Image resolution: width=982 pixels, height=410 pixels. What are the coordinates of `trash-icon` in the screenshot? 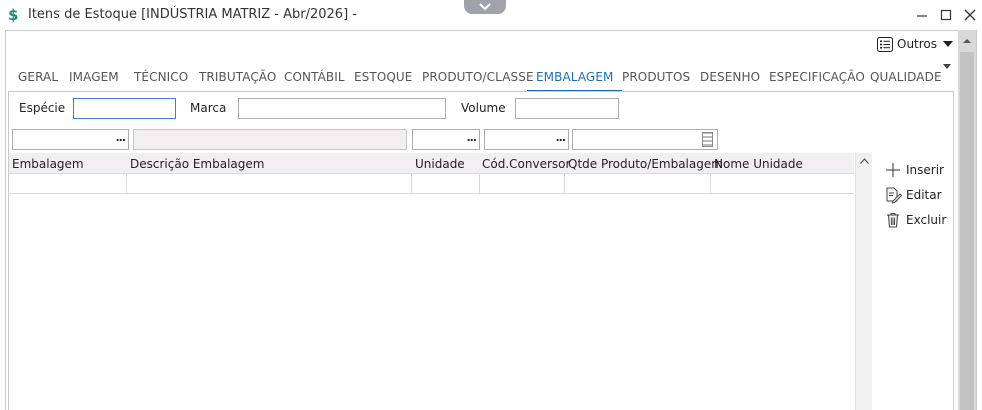 It's located at (893, 220).